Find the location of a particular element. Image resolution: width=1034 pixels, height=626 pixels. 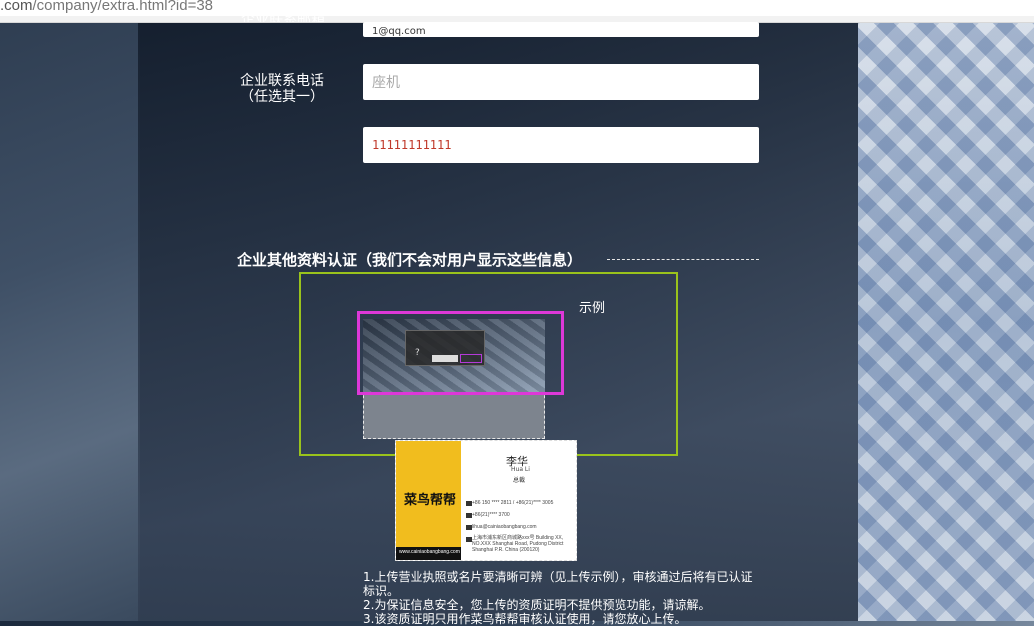

card-name-en: Hua Li is located at coordinates (520, 469).